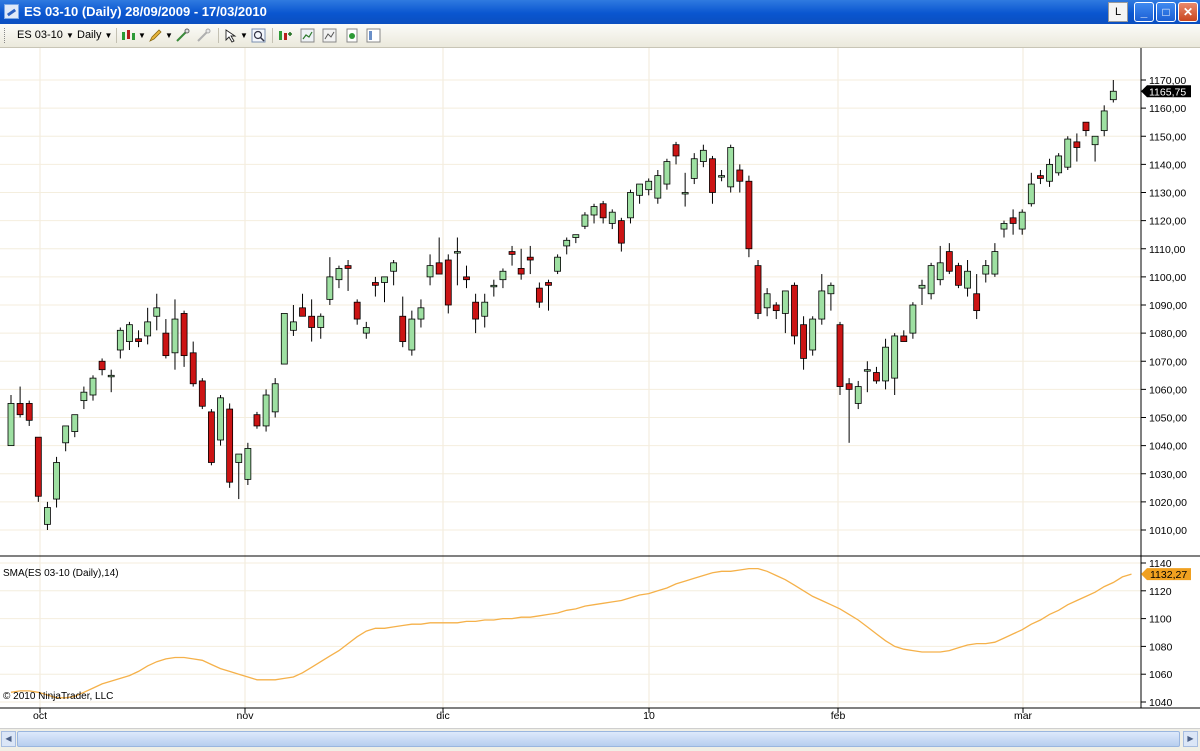 The image size is (1200, 751). I want to click on indicator-title: SMA(ES 03-10 (Daily),14), so click(61, 573).